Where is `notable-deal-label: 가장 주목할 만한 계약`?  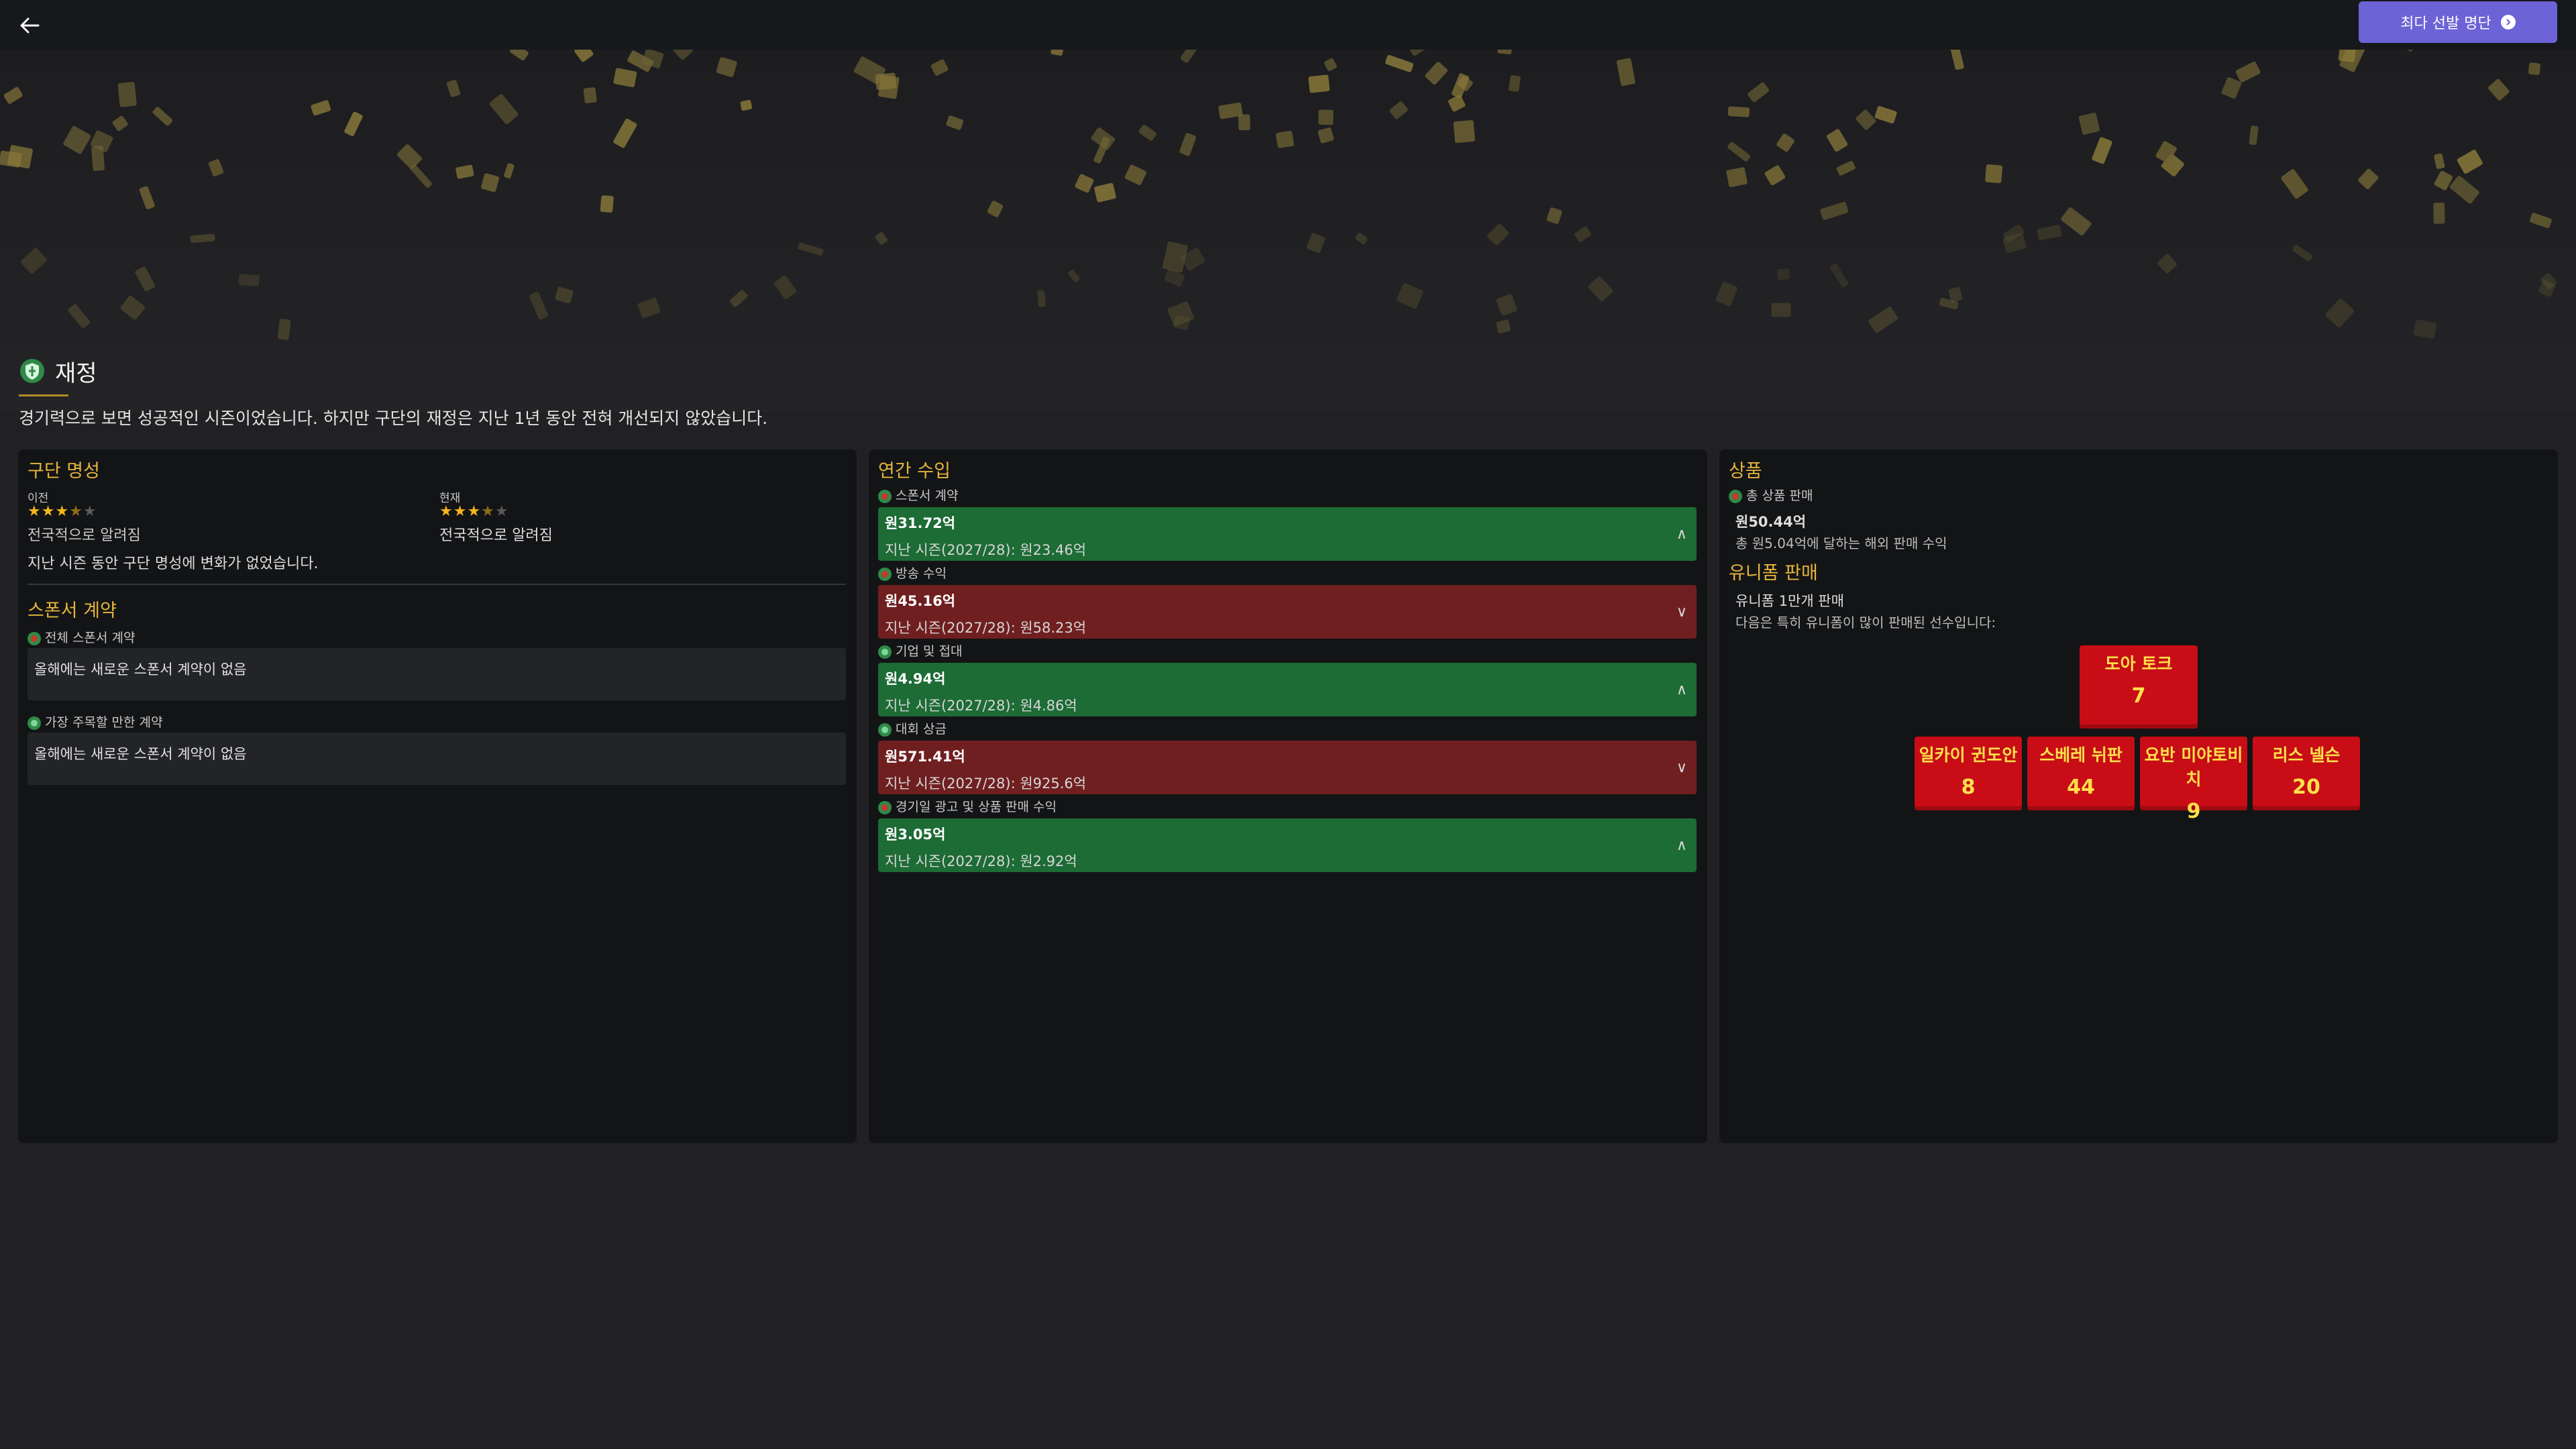
notable-deal-label: 가장 주목할 만한 계약 is located at coordinates (95, 721).